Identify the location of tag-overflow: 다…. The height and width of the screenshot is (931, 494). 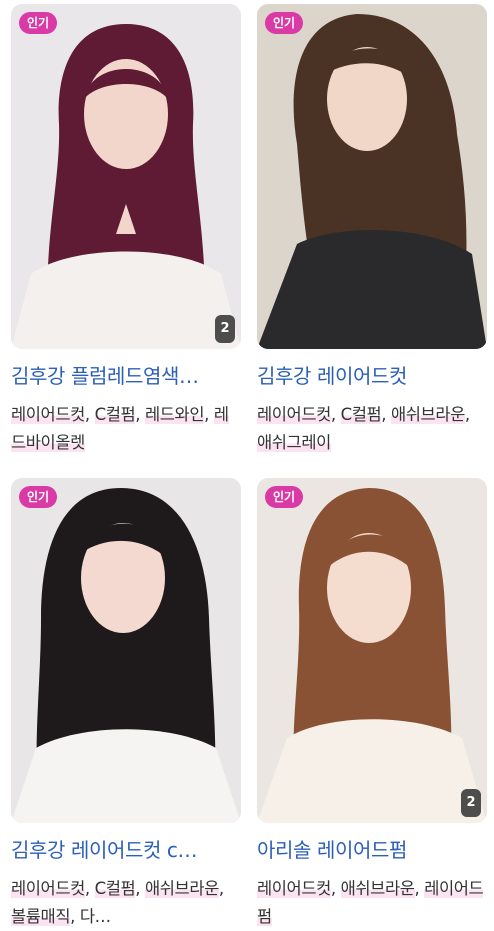
(95, 916).